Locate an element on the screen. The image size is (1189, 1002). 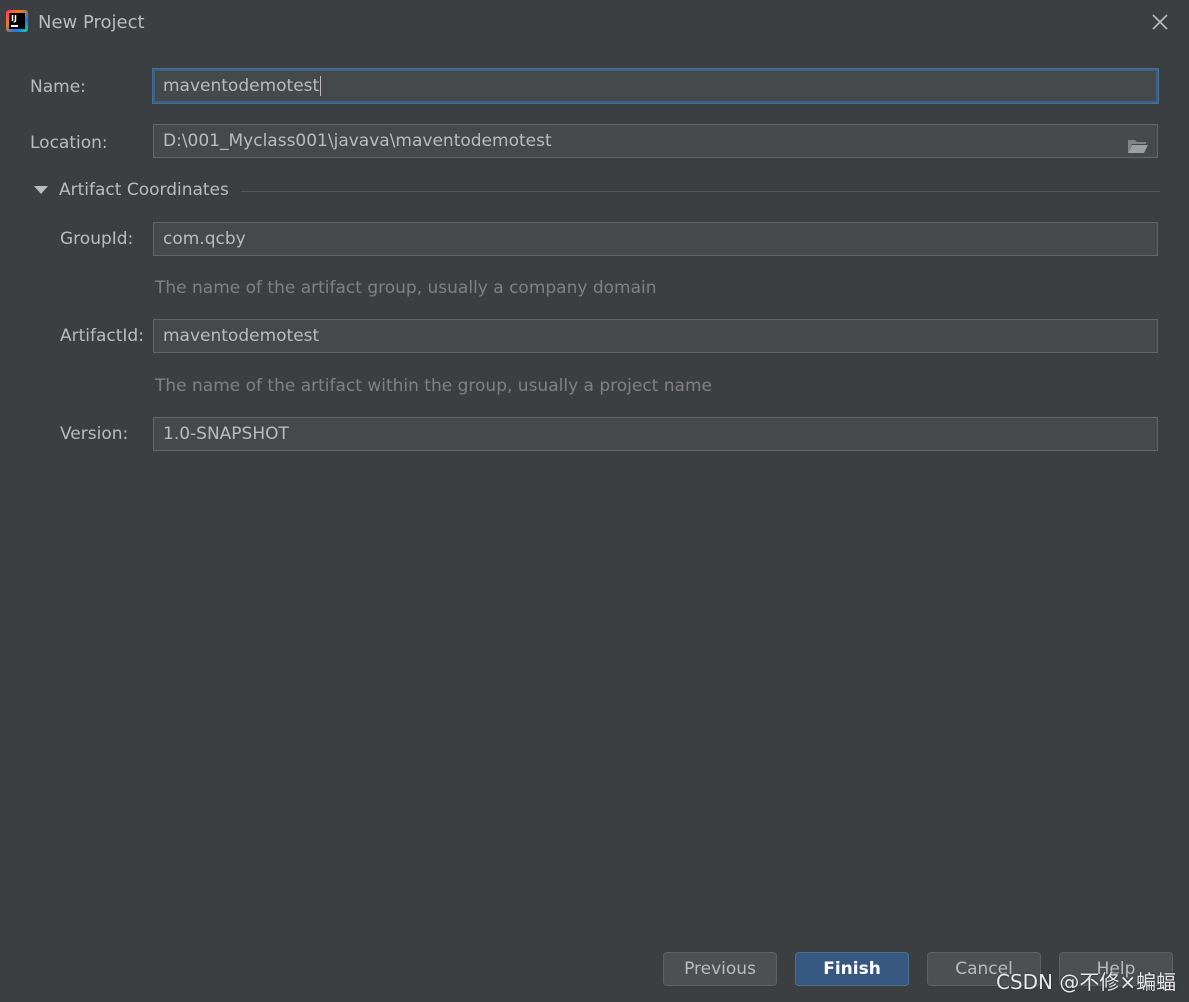
name-input-value: maventodemotest is located at coordinates (241, 86).